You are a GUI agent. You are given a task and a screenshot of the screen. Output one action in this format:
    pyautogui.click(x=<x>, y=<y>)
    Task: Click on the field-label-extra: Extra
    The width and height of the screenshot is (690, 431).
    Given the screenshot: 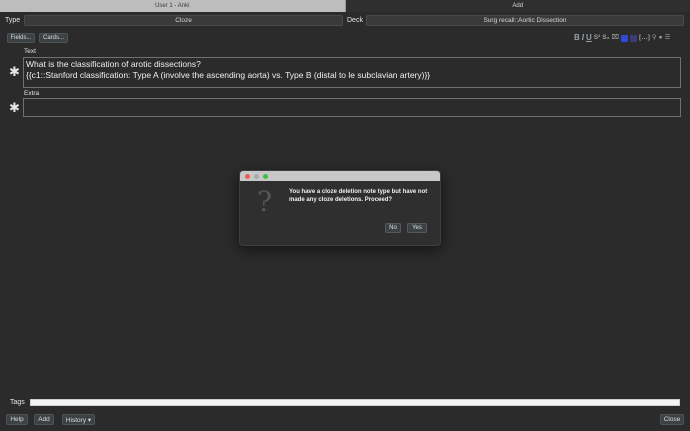 What is the action you would take?
    pyautogui.click(x=32, y=93)
    